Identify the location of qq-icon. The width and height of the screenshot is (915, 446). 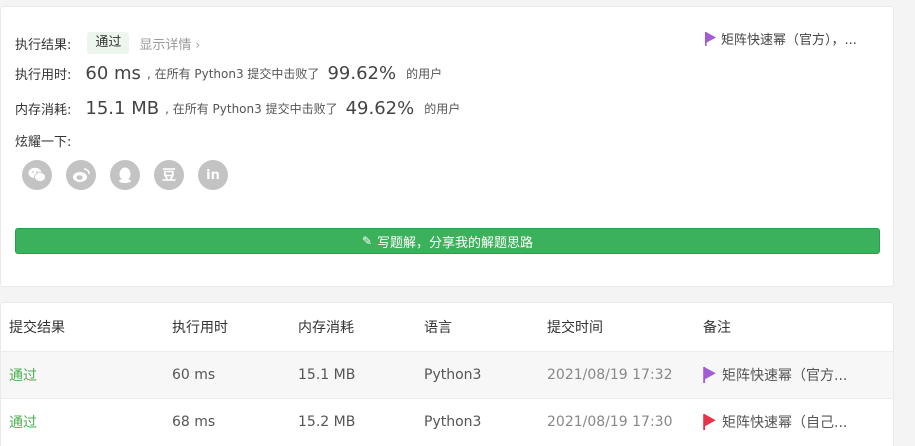
(125, 175).